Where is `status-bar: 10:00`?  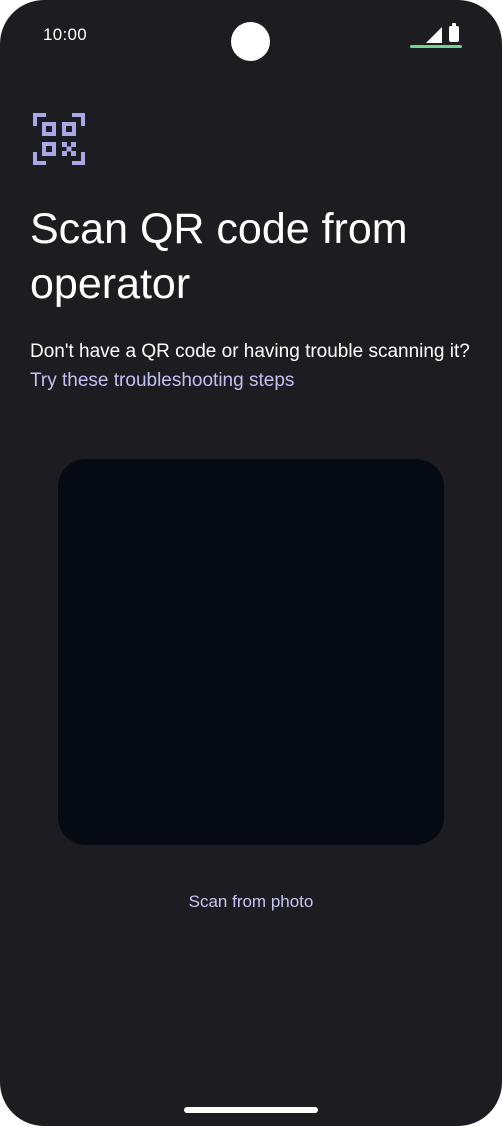
status-bar: 10:00 is located at coordinates (251, 36).